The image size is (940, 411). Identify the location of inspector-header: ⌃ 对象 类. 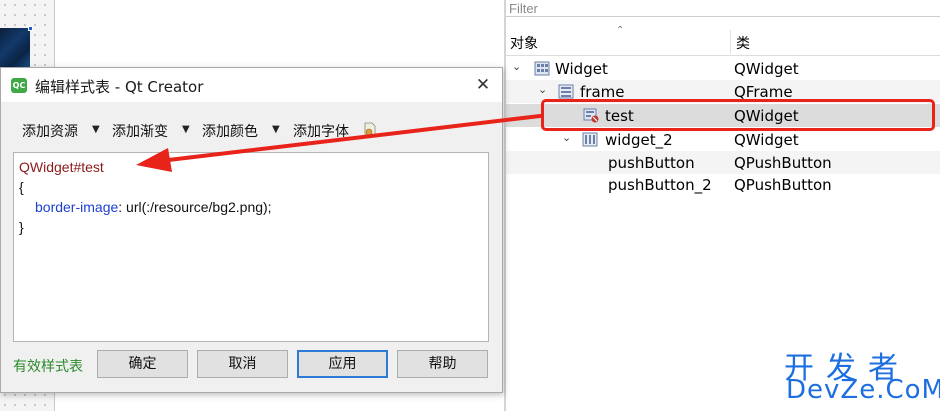
(723, 40).